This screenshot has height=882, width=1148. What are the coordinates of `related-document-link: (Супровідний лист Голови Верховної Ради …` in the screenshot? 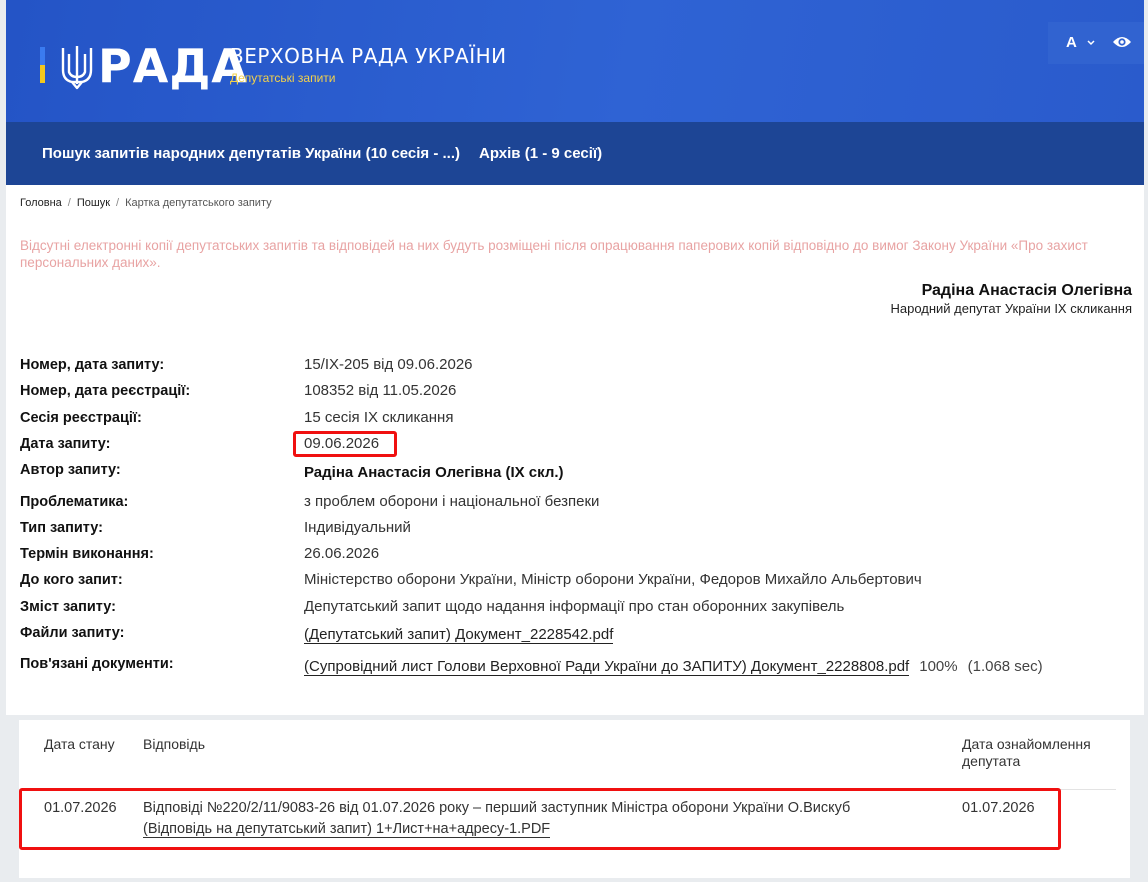 It's located at (607, 667).